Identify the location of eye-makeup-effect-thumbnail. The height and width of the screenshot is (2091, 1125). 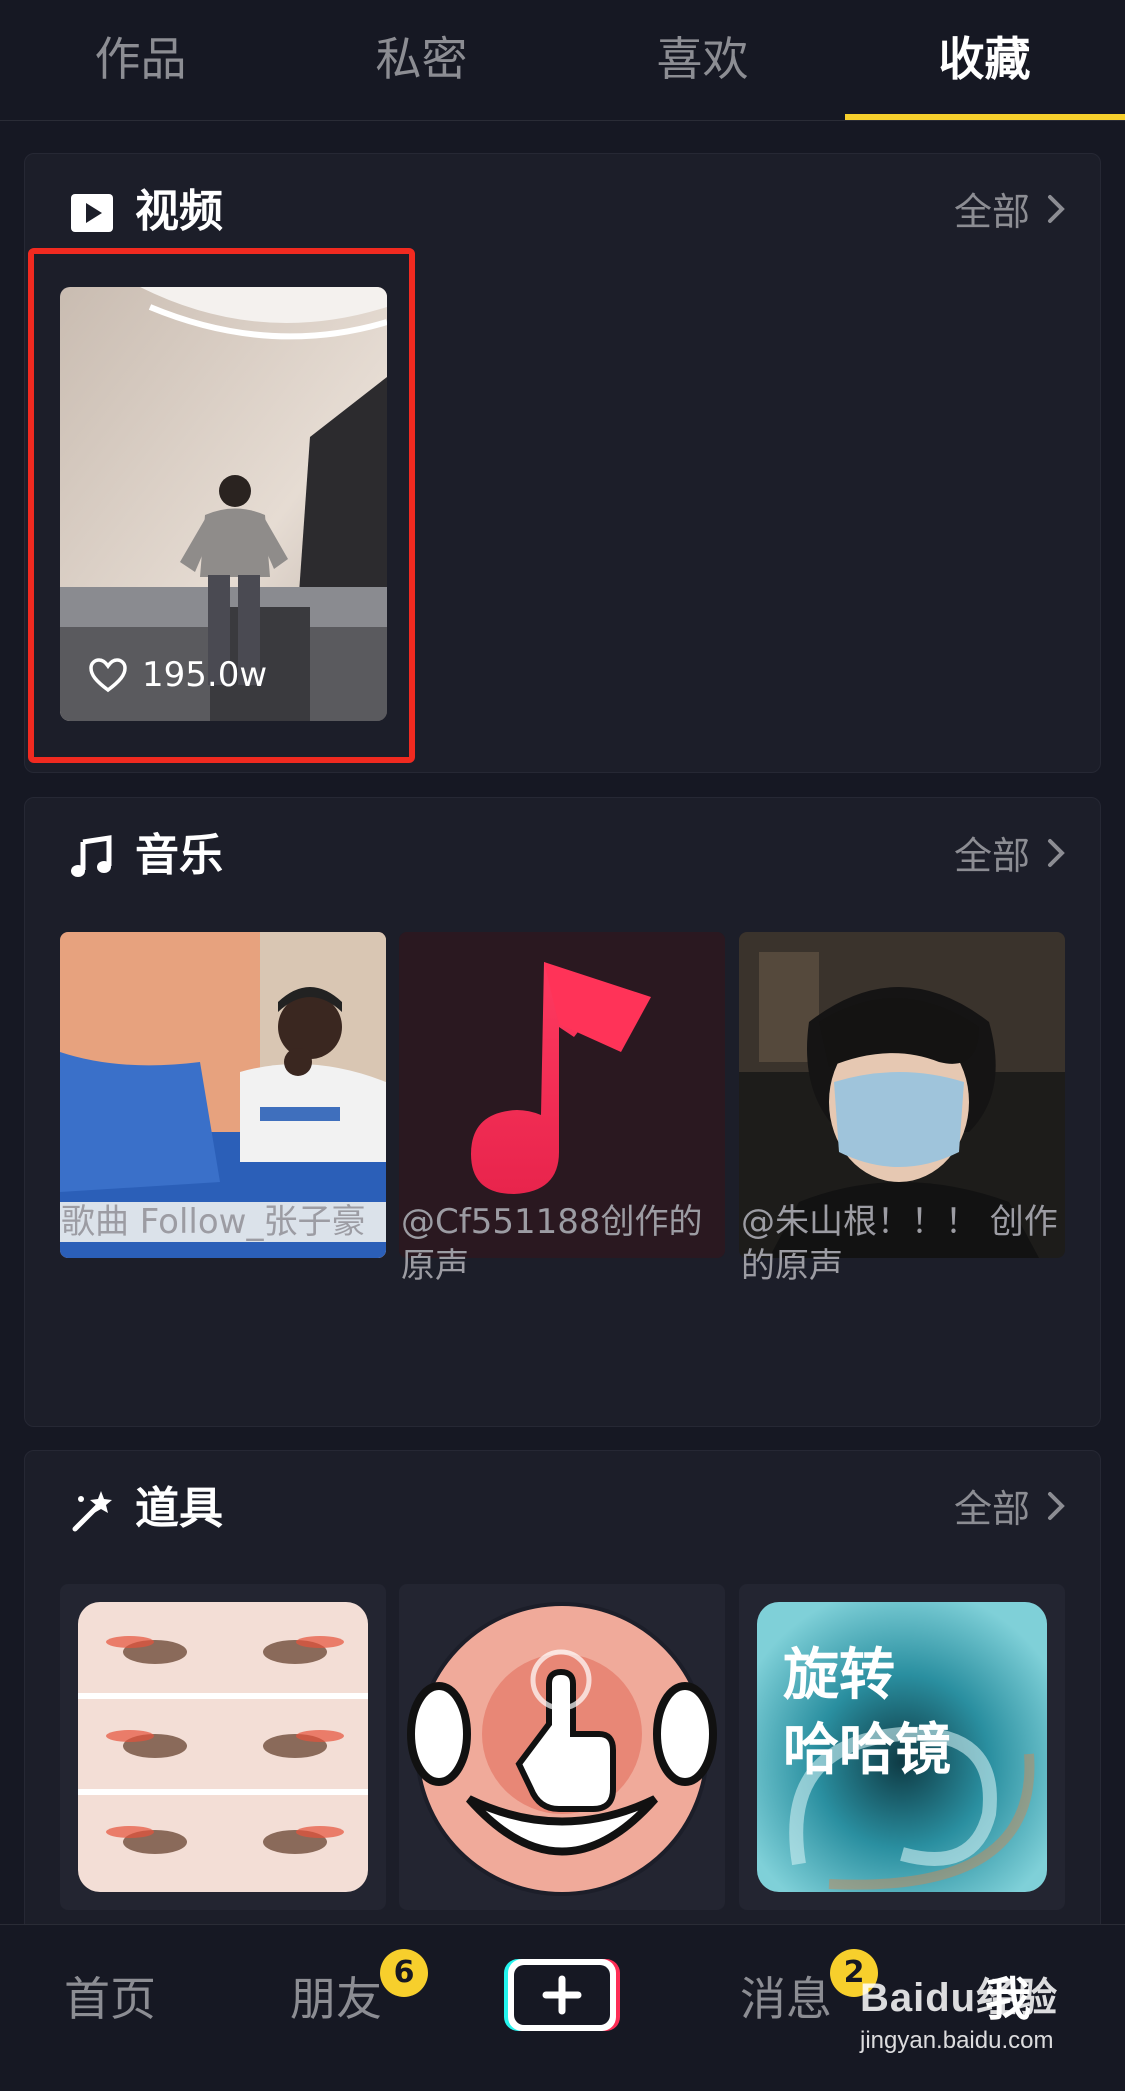
(223, 1747).